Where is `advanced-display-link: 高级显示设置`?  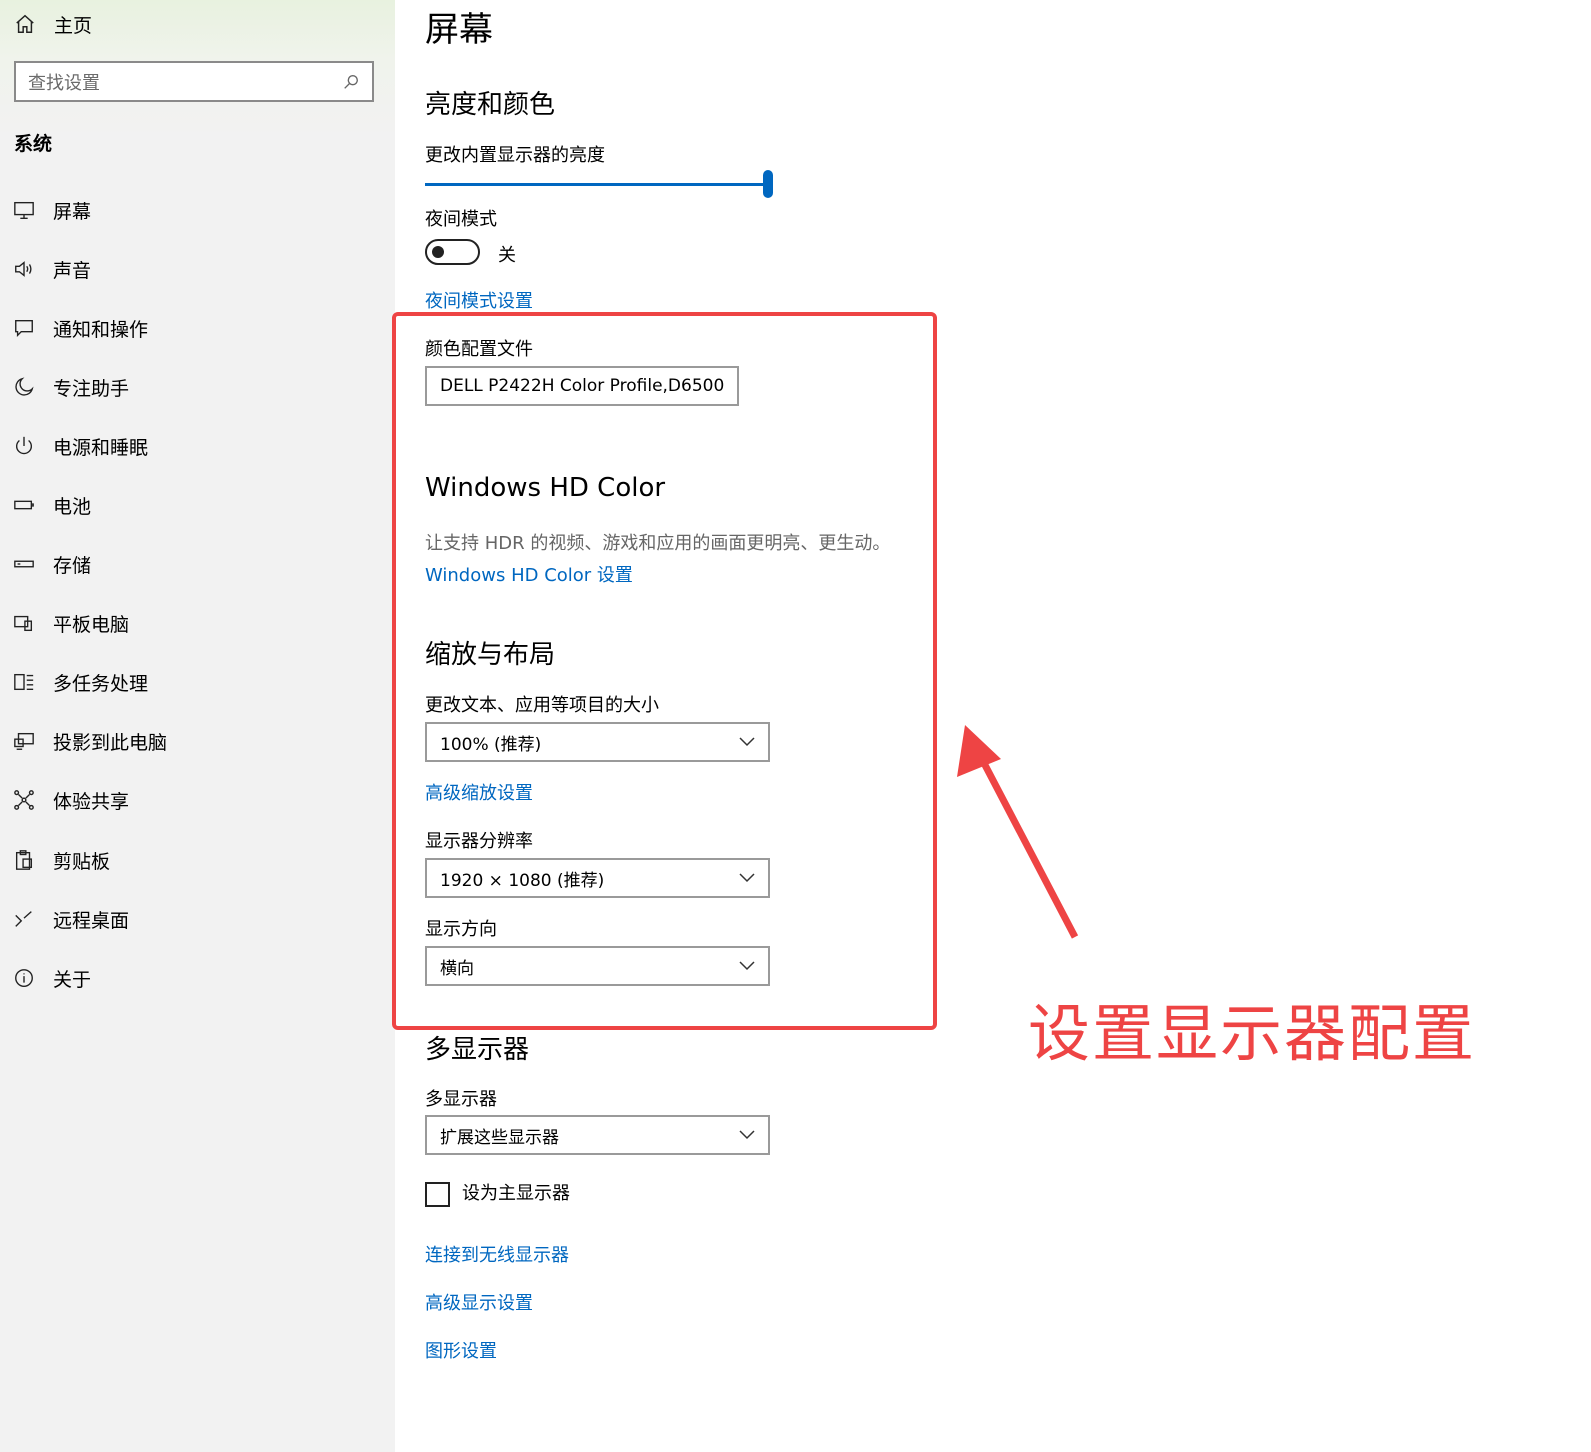 advanced-display-link: 高级显示设置 is located at coordinates (479, 1302).